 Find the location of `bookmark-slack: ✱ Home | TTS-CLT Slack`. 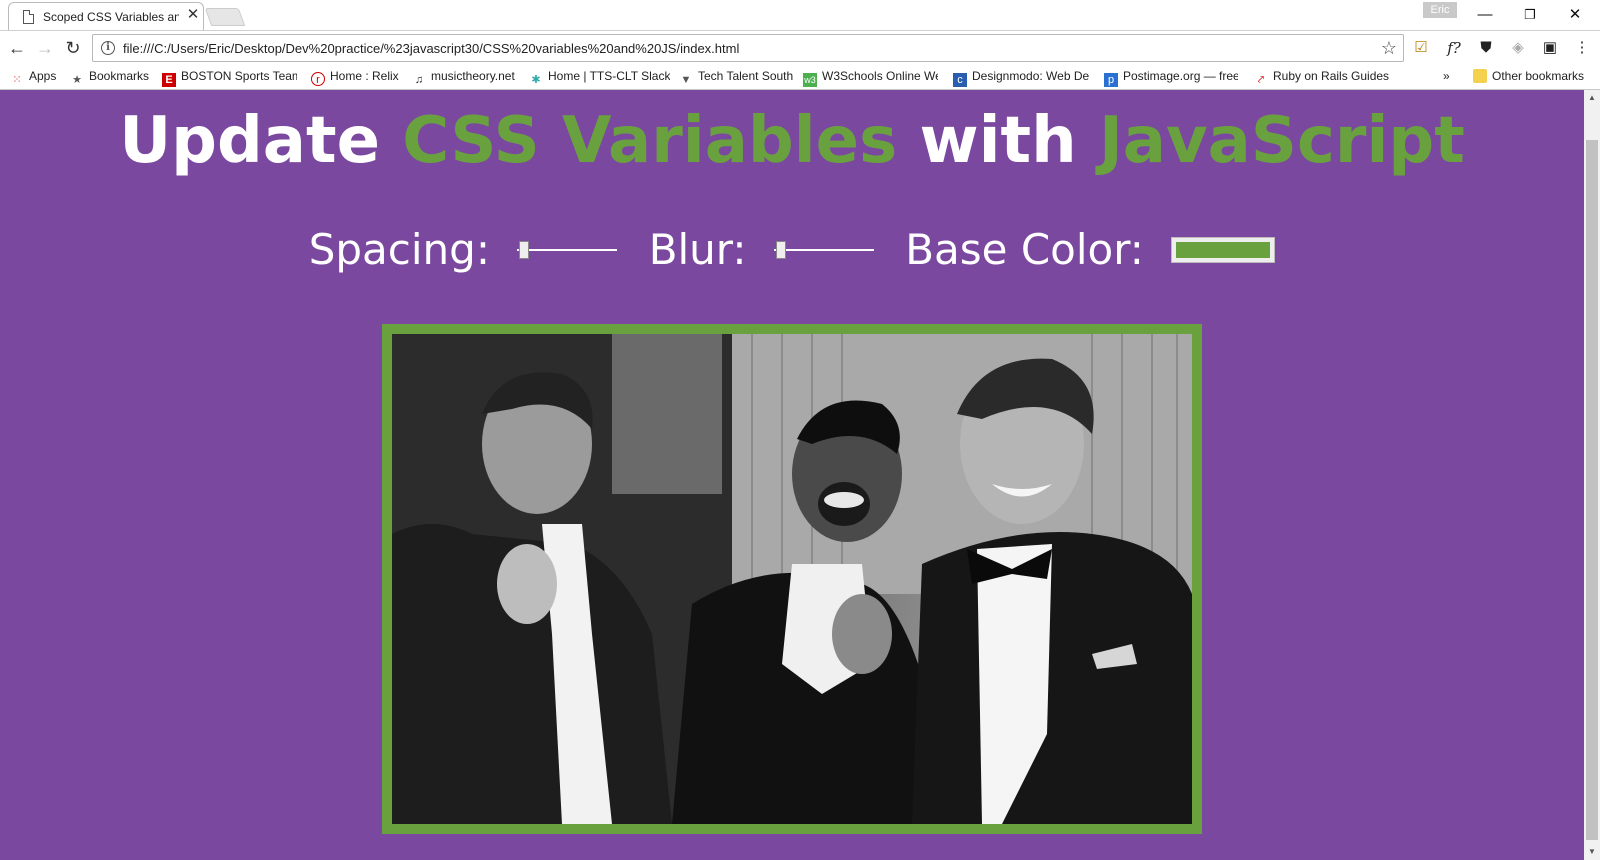

bookmark-slack: ✱ Home | TTS-CLT Slack is located at coordinates (599, 78).